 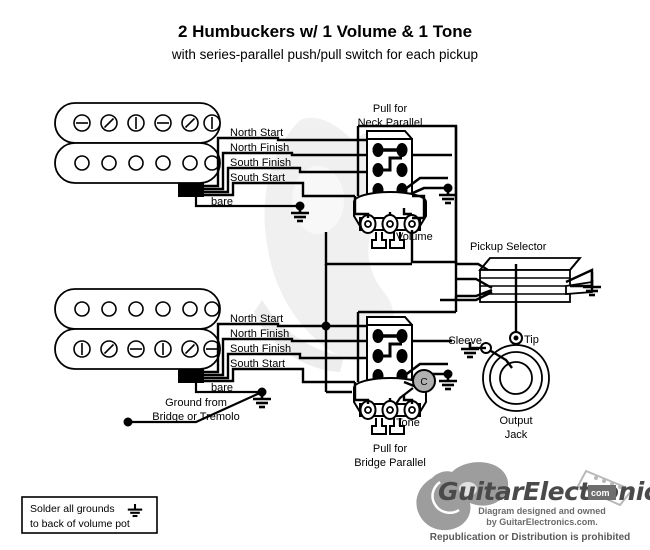 I want to click on tone-capacitor-label: C, so click(x=423, y=382).